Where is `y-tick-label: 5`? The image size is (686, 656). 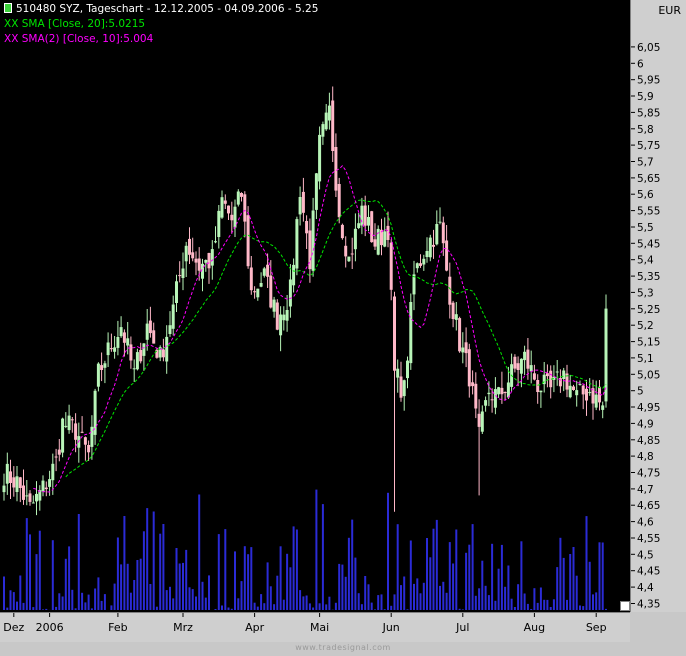
y-tick-label: 5 is located at coordinates (640, 392).